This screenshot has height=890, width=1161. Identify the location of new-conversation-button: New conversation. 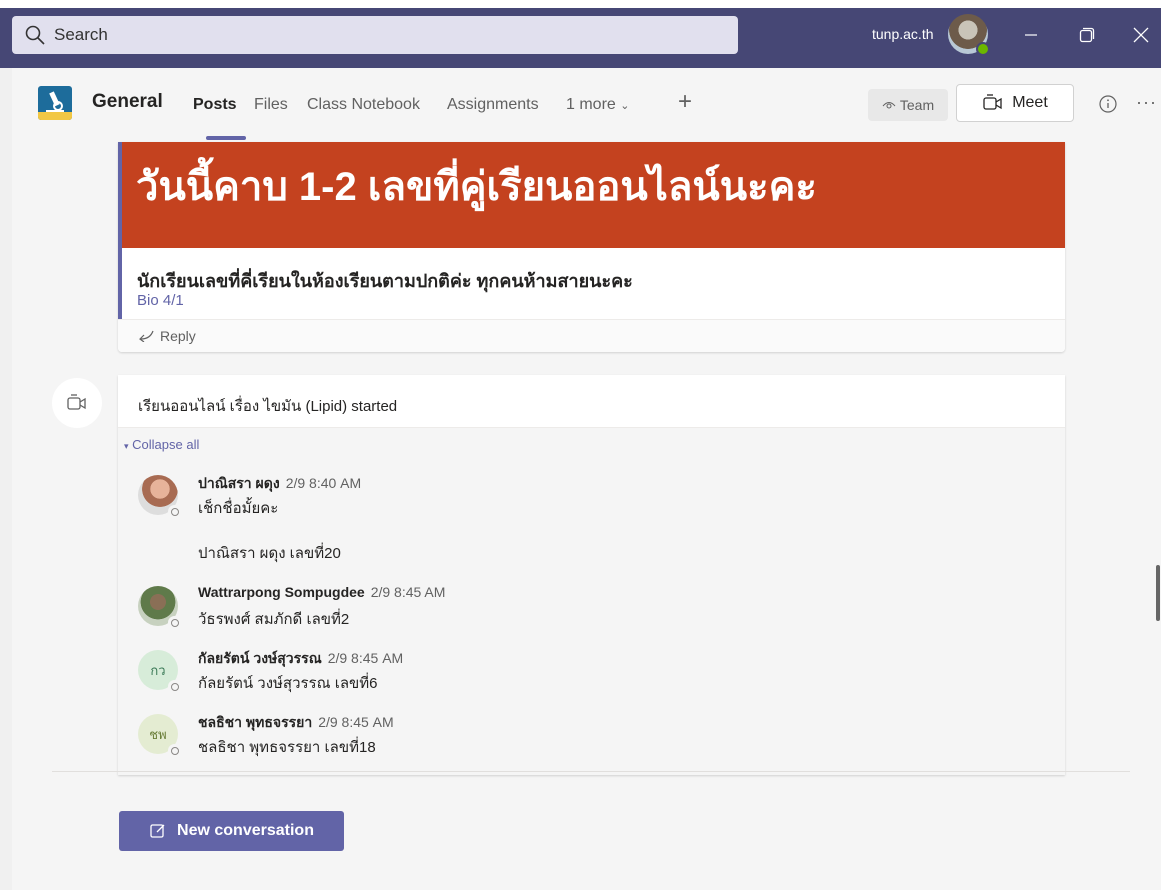
(231, 831).